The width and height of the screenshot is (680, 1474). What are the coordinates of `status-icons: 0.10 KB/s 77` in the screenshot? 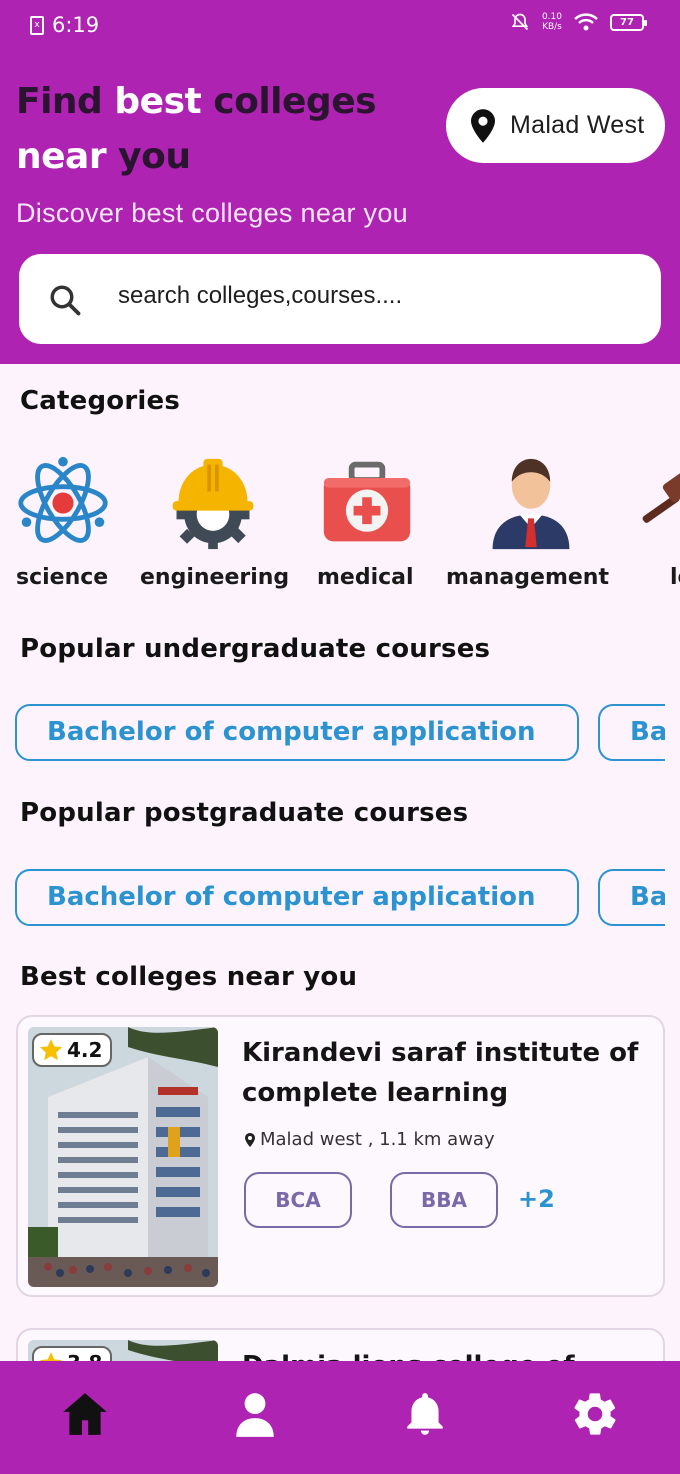 It's located at (578, 22).